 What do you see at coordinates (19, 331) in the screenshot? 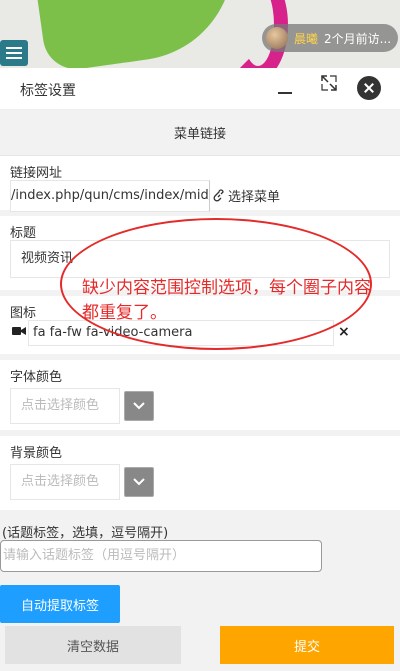
I see `video-camera-icon` at bounding box center [19, 331].